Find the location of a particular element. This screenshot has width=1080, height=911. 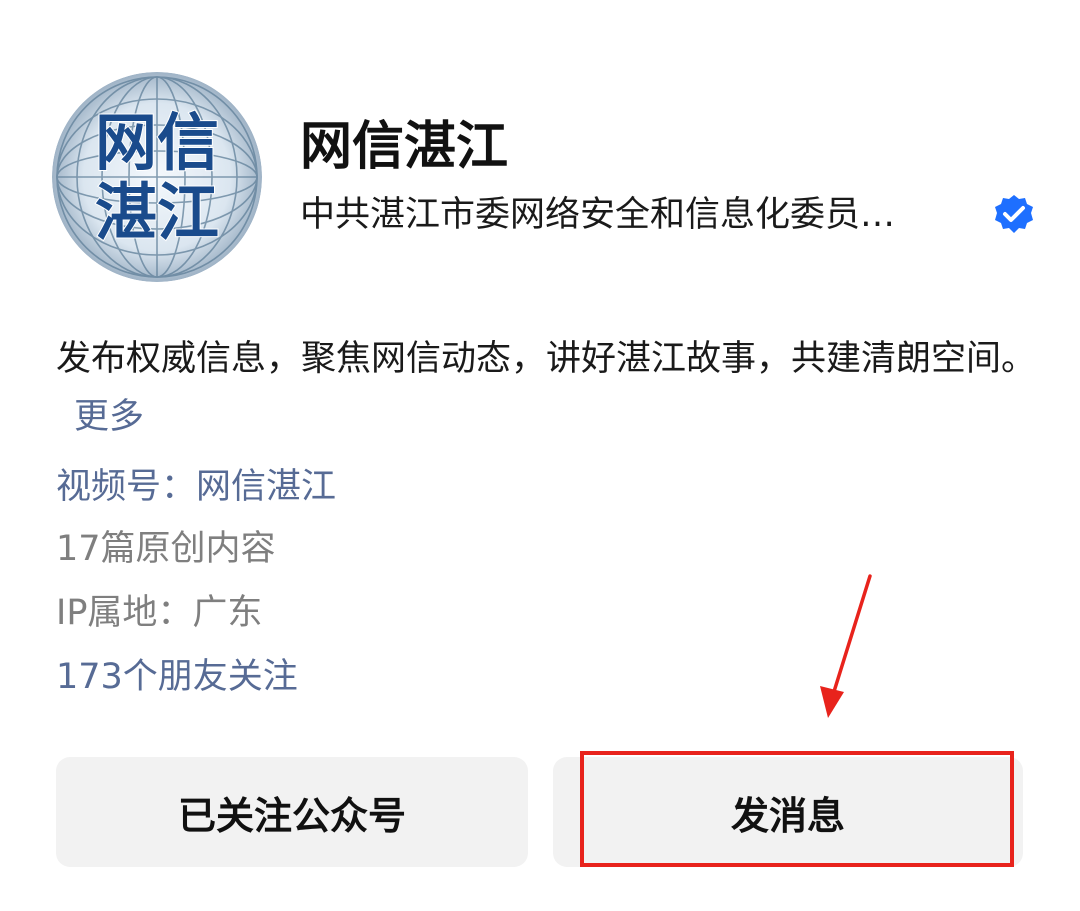

avatar-text-line1: 网信 is located at coordinates (157, 142).